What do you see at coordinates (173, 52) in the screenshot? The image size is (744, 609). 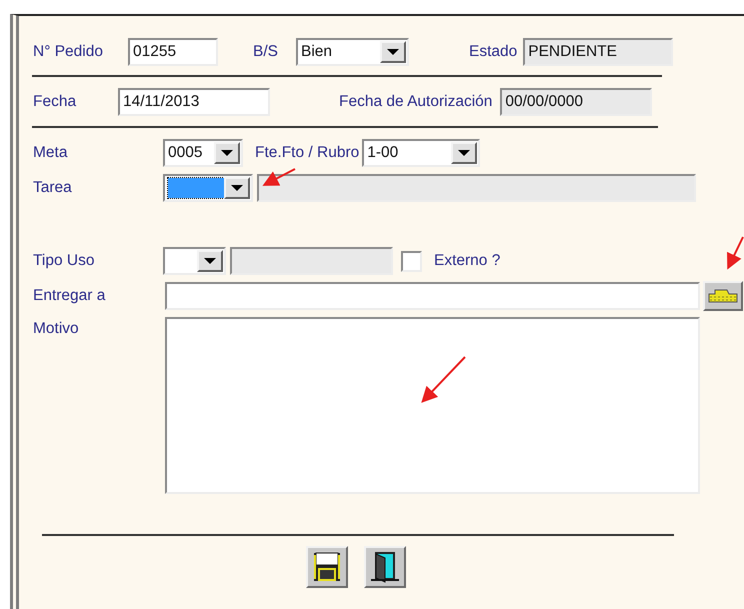 I see `text-field: 01255` at bounding box center [173, 52].